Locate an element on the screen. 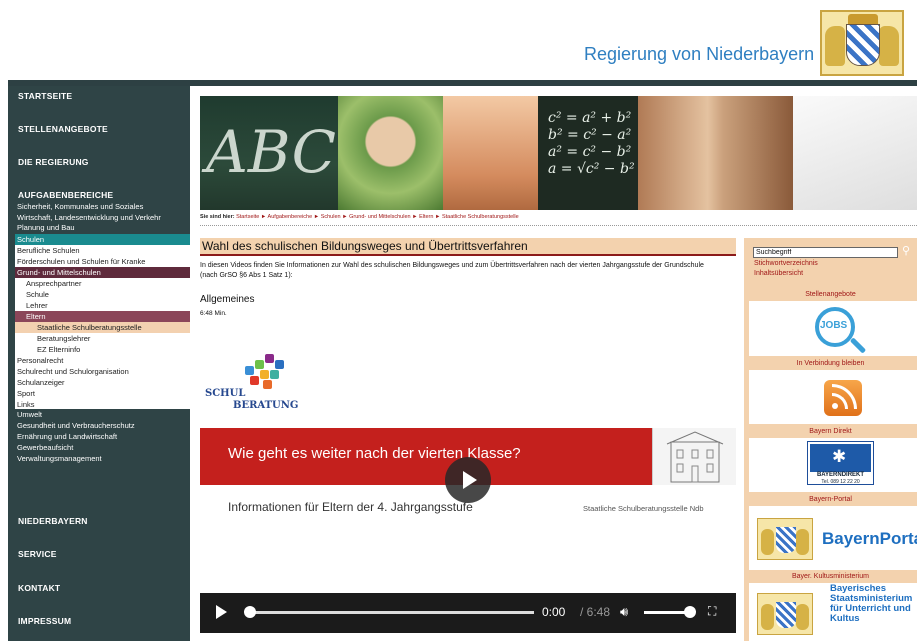 This screenshot has height=641, width=917. fullscreen-icon: ⛶ is located at coordinates (712, 611).